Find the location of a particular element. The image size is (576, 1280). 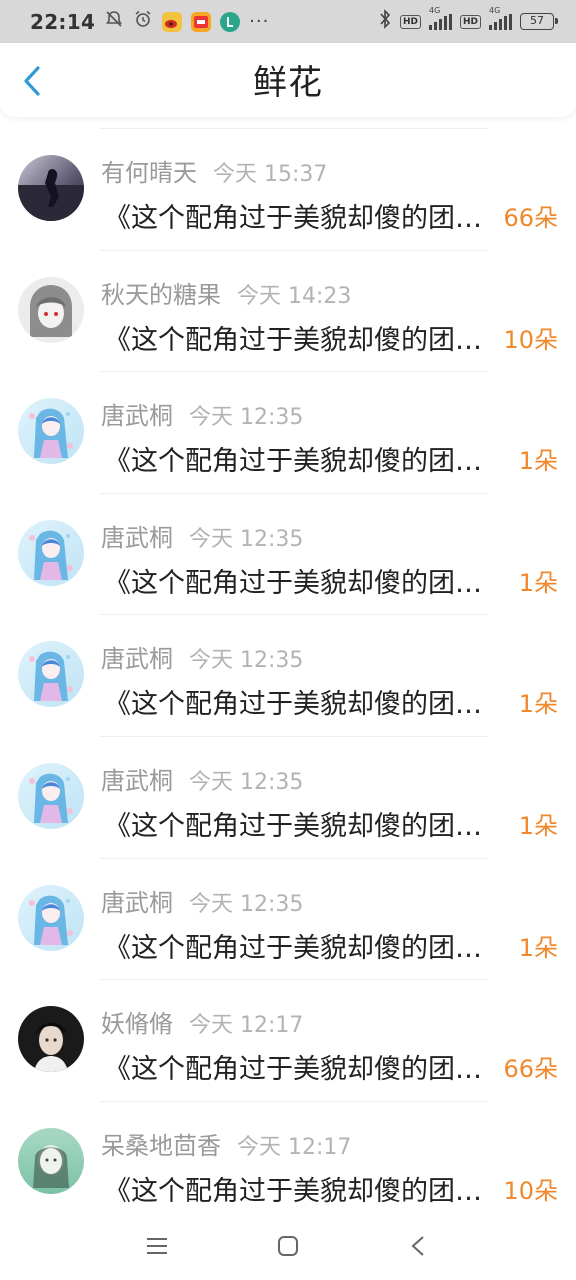

timestamp: 今天 15:37 is located at coordinates (270, 174).